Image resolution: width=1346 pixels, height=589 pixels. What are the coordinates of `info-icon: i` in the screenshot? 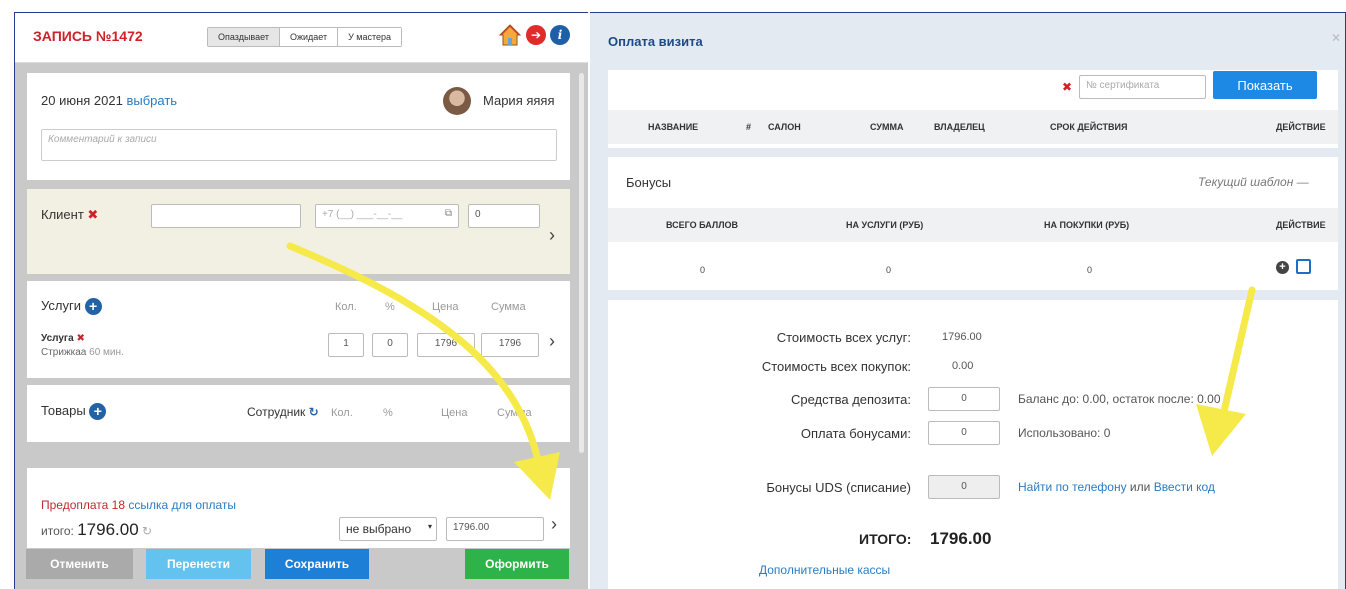 It's located at (560, 35).